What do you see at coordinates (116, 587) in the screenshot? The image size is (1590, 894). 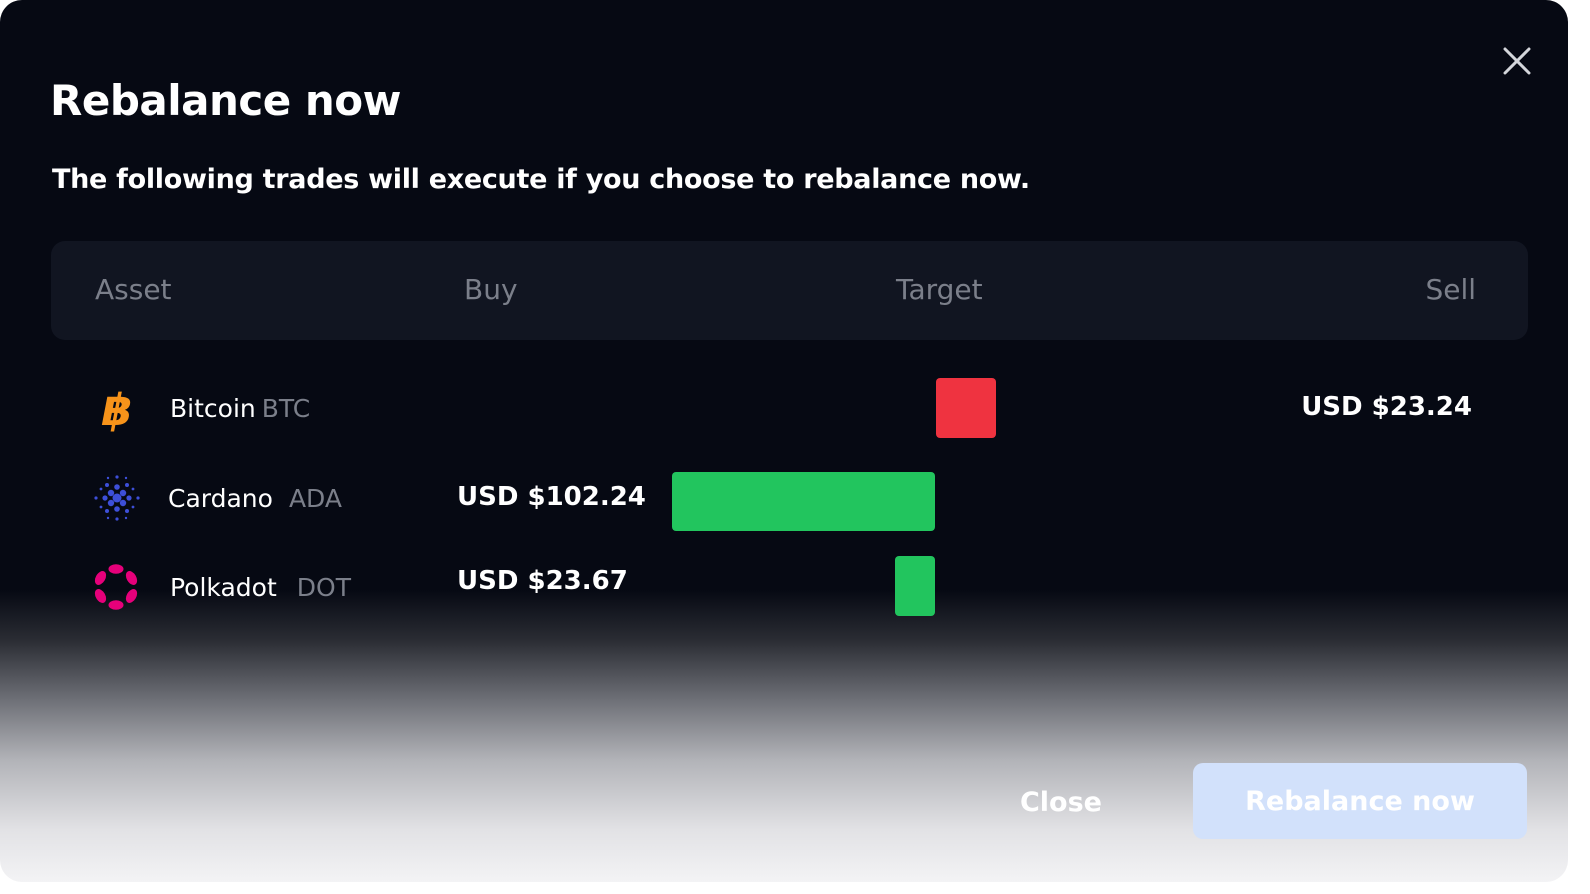 I see `polkadot-icon` at bounding box center [116, 587].